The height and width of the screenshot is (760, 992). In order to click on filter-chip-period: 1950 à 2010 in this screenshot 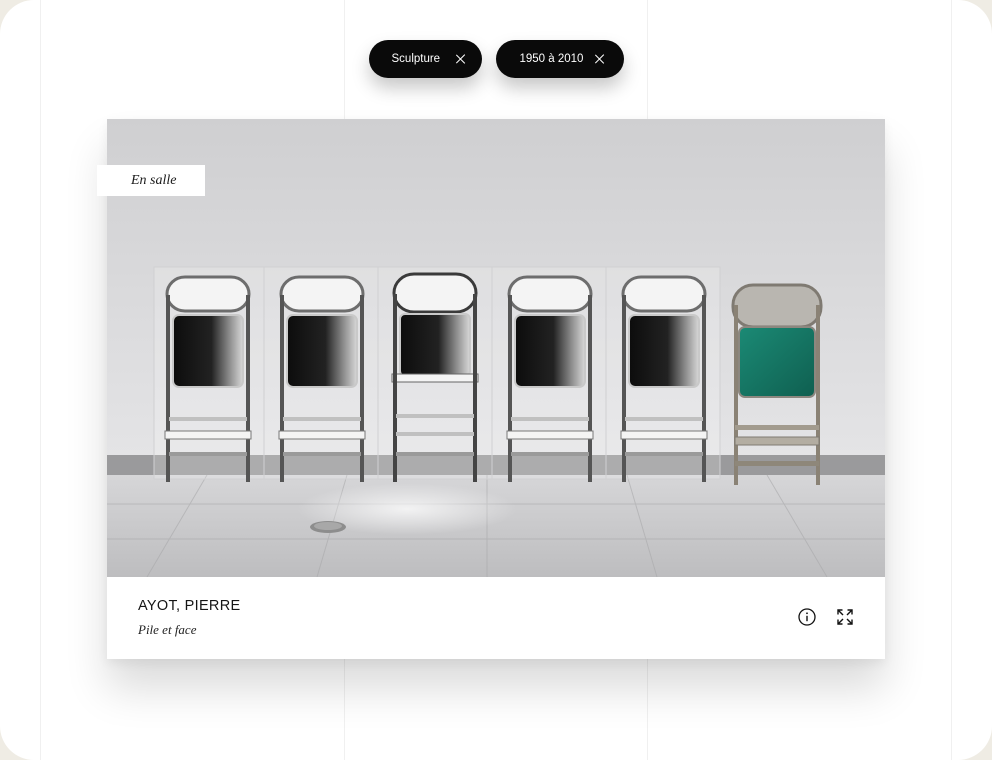, I will do `click(559, 59)`.